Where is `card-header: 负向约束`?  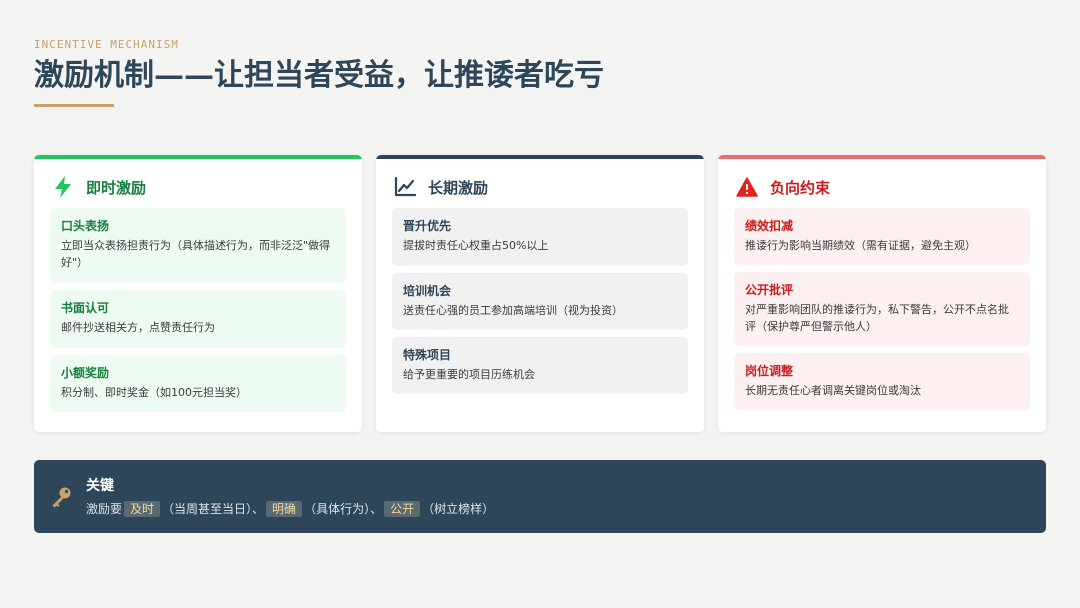 card-header: 负向约束 is located at coordinates (882, 187).